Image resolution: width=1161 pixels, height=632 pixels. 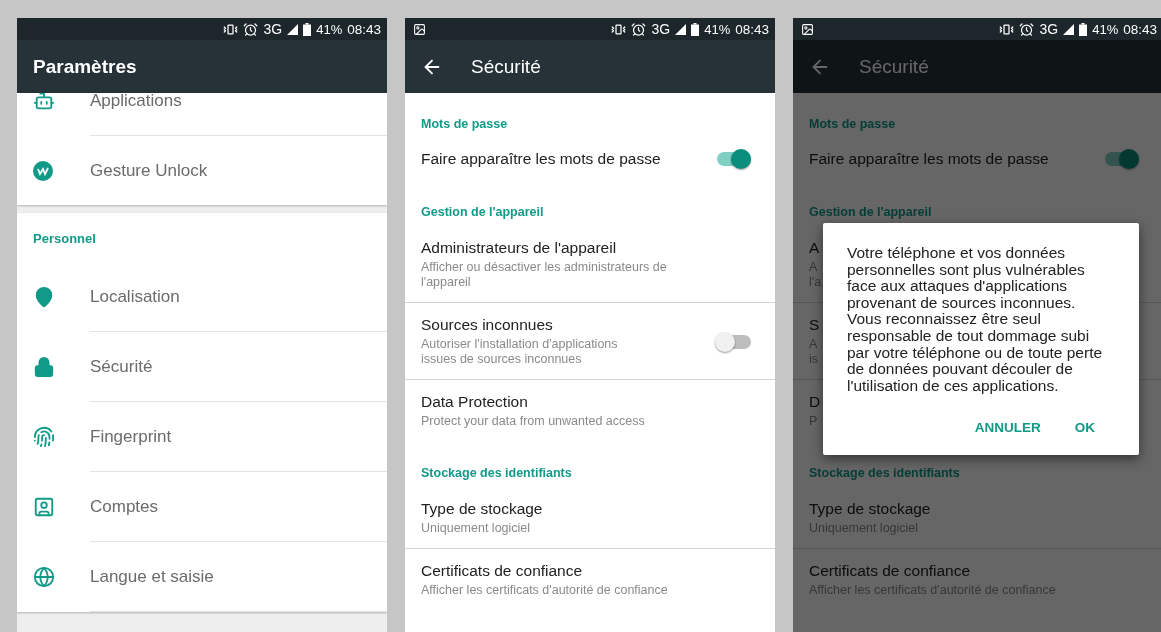 What do you see at coordinates (476, 528) in the screenshot?
I see `item-description: Uniquement logiciel` at bounding box center [476, 528].